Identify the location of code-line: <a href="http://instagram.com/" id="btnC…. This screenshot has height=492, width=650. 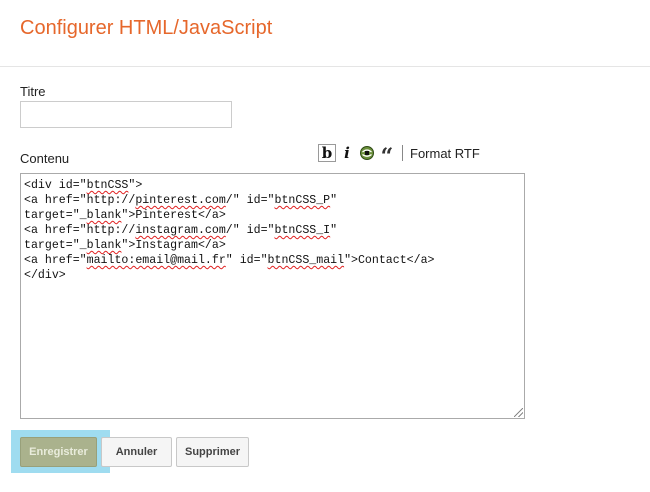
(272, 230).